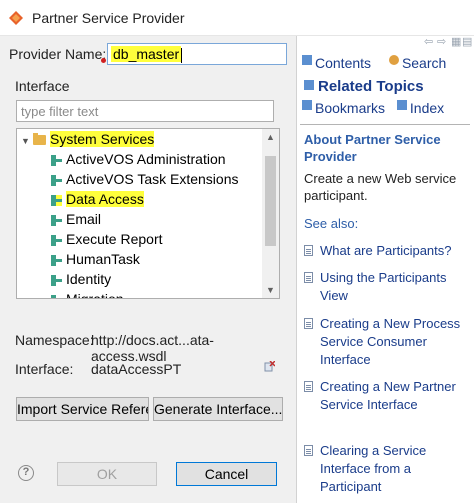 The image size is (474, 503). Describe the element at coordinates (372, 148) in the screenshot. I see `help-topic-title: About Partner Service Provider` at that location.